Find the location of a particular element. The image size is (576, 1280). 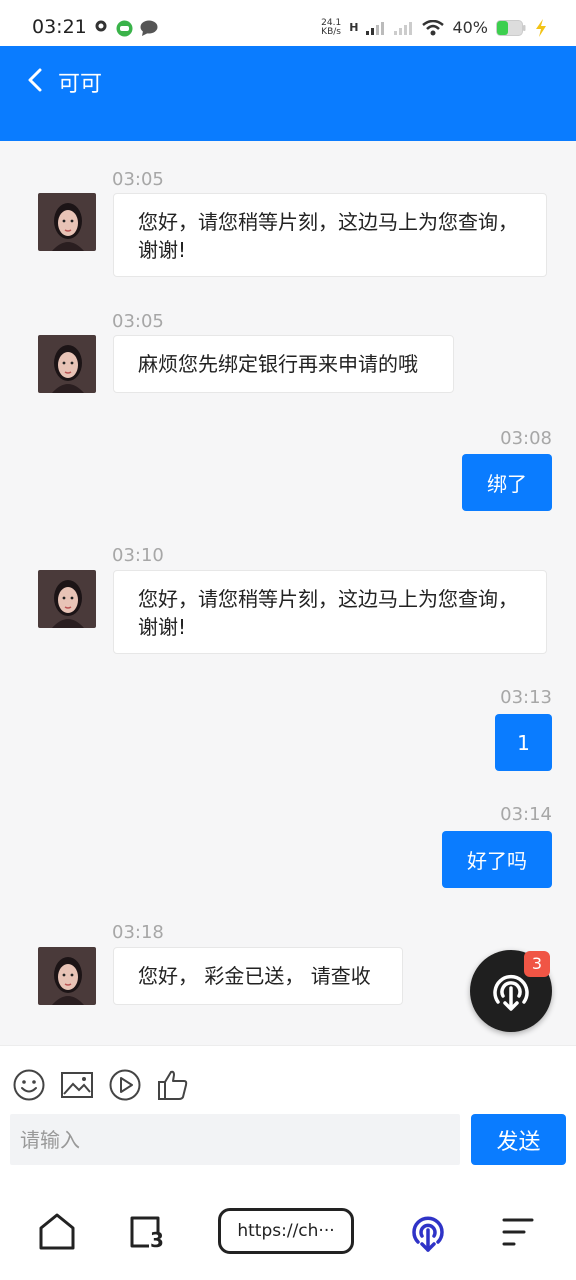

battery-icon is located at coordinates (511, 27).